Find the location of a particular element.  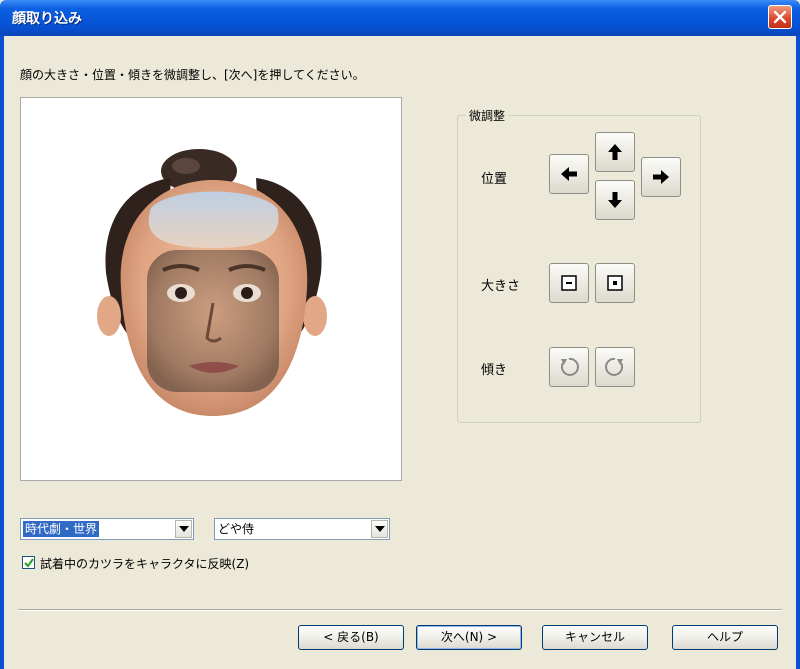

back-button: < 戻る(B) is located at coordinates (351, 637).